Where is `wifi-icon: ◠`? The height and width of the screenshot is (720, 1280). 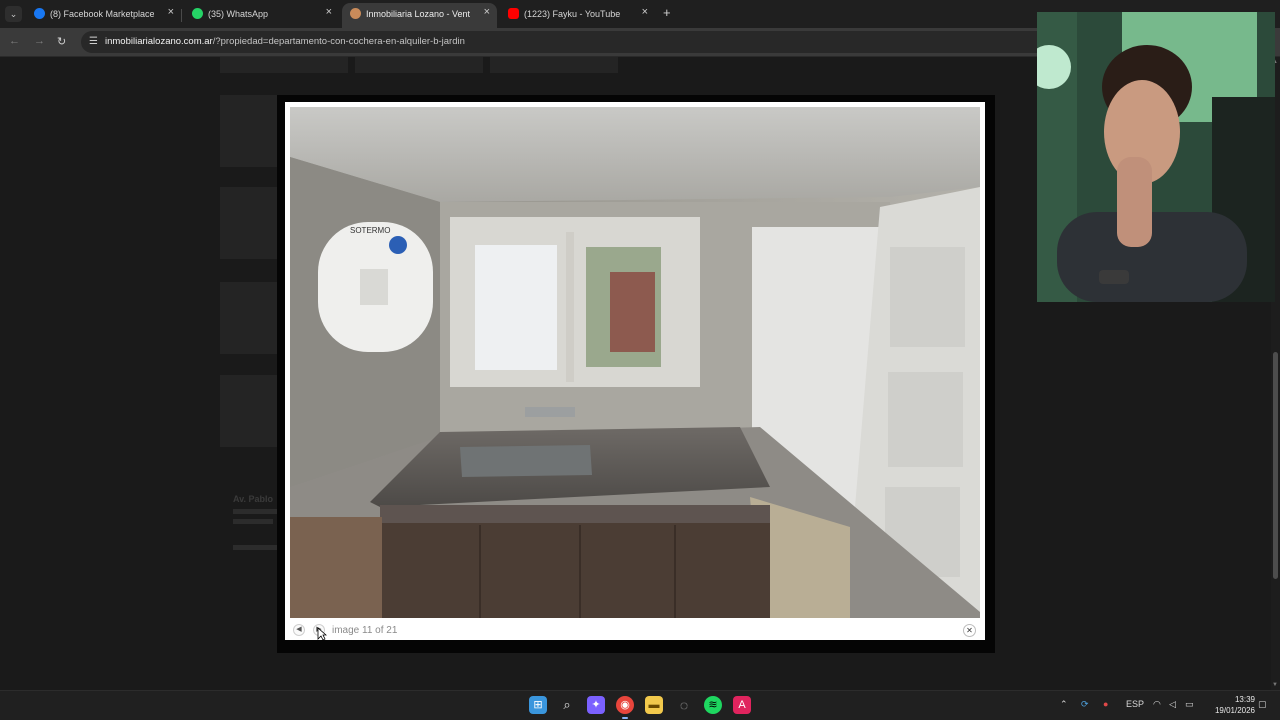 wifi-icon: ◠ is located at coordinates (1157, 704).